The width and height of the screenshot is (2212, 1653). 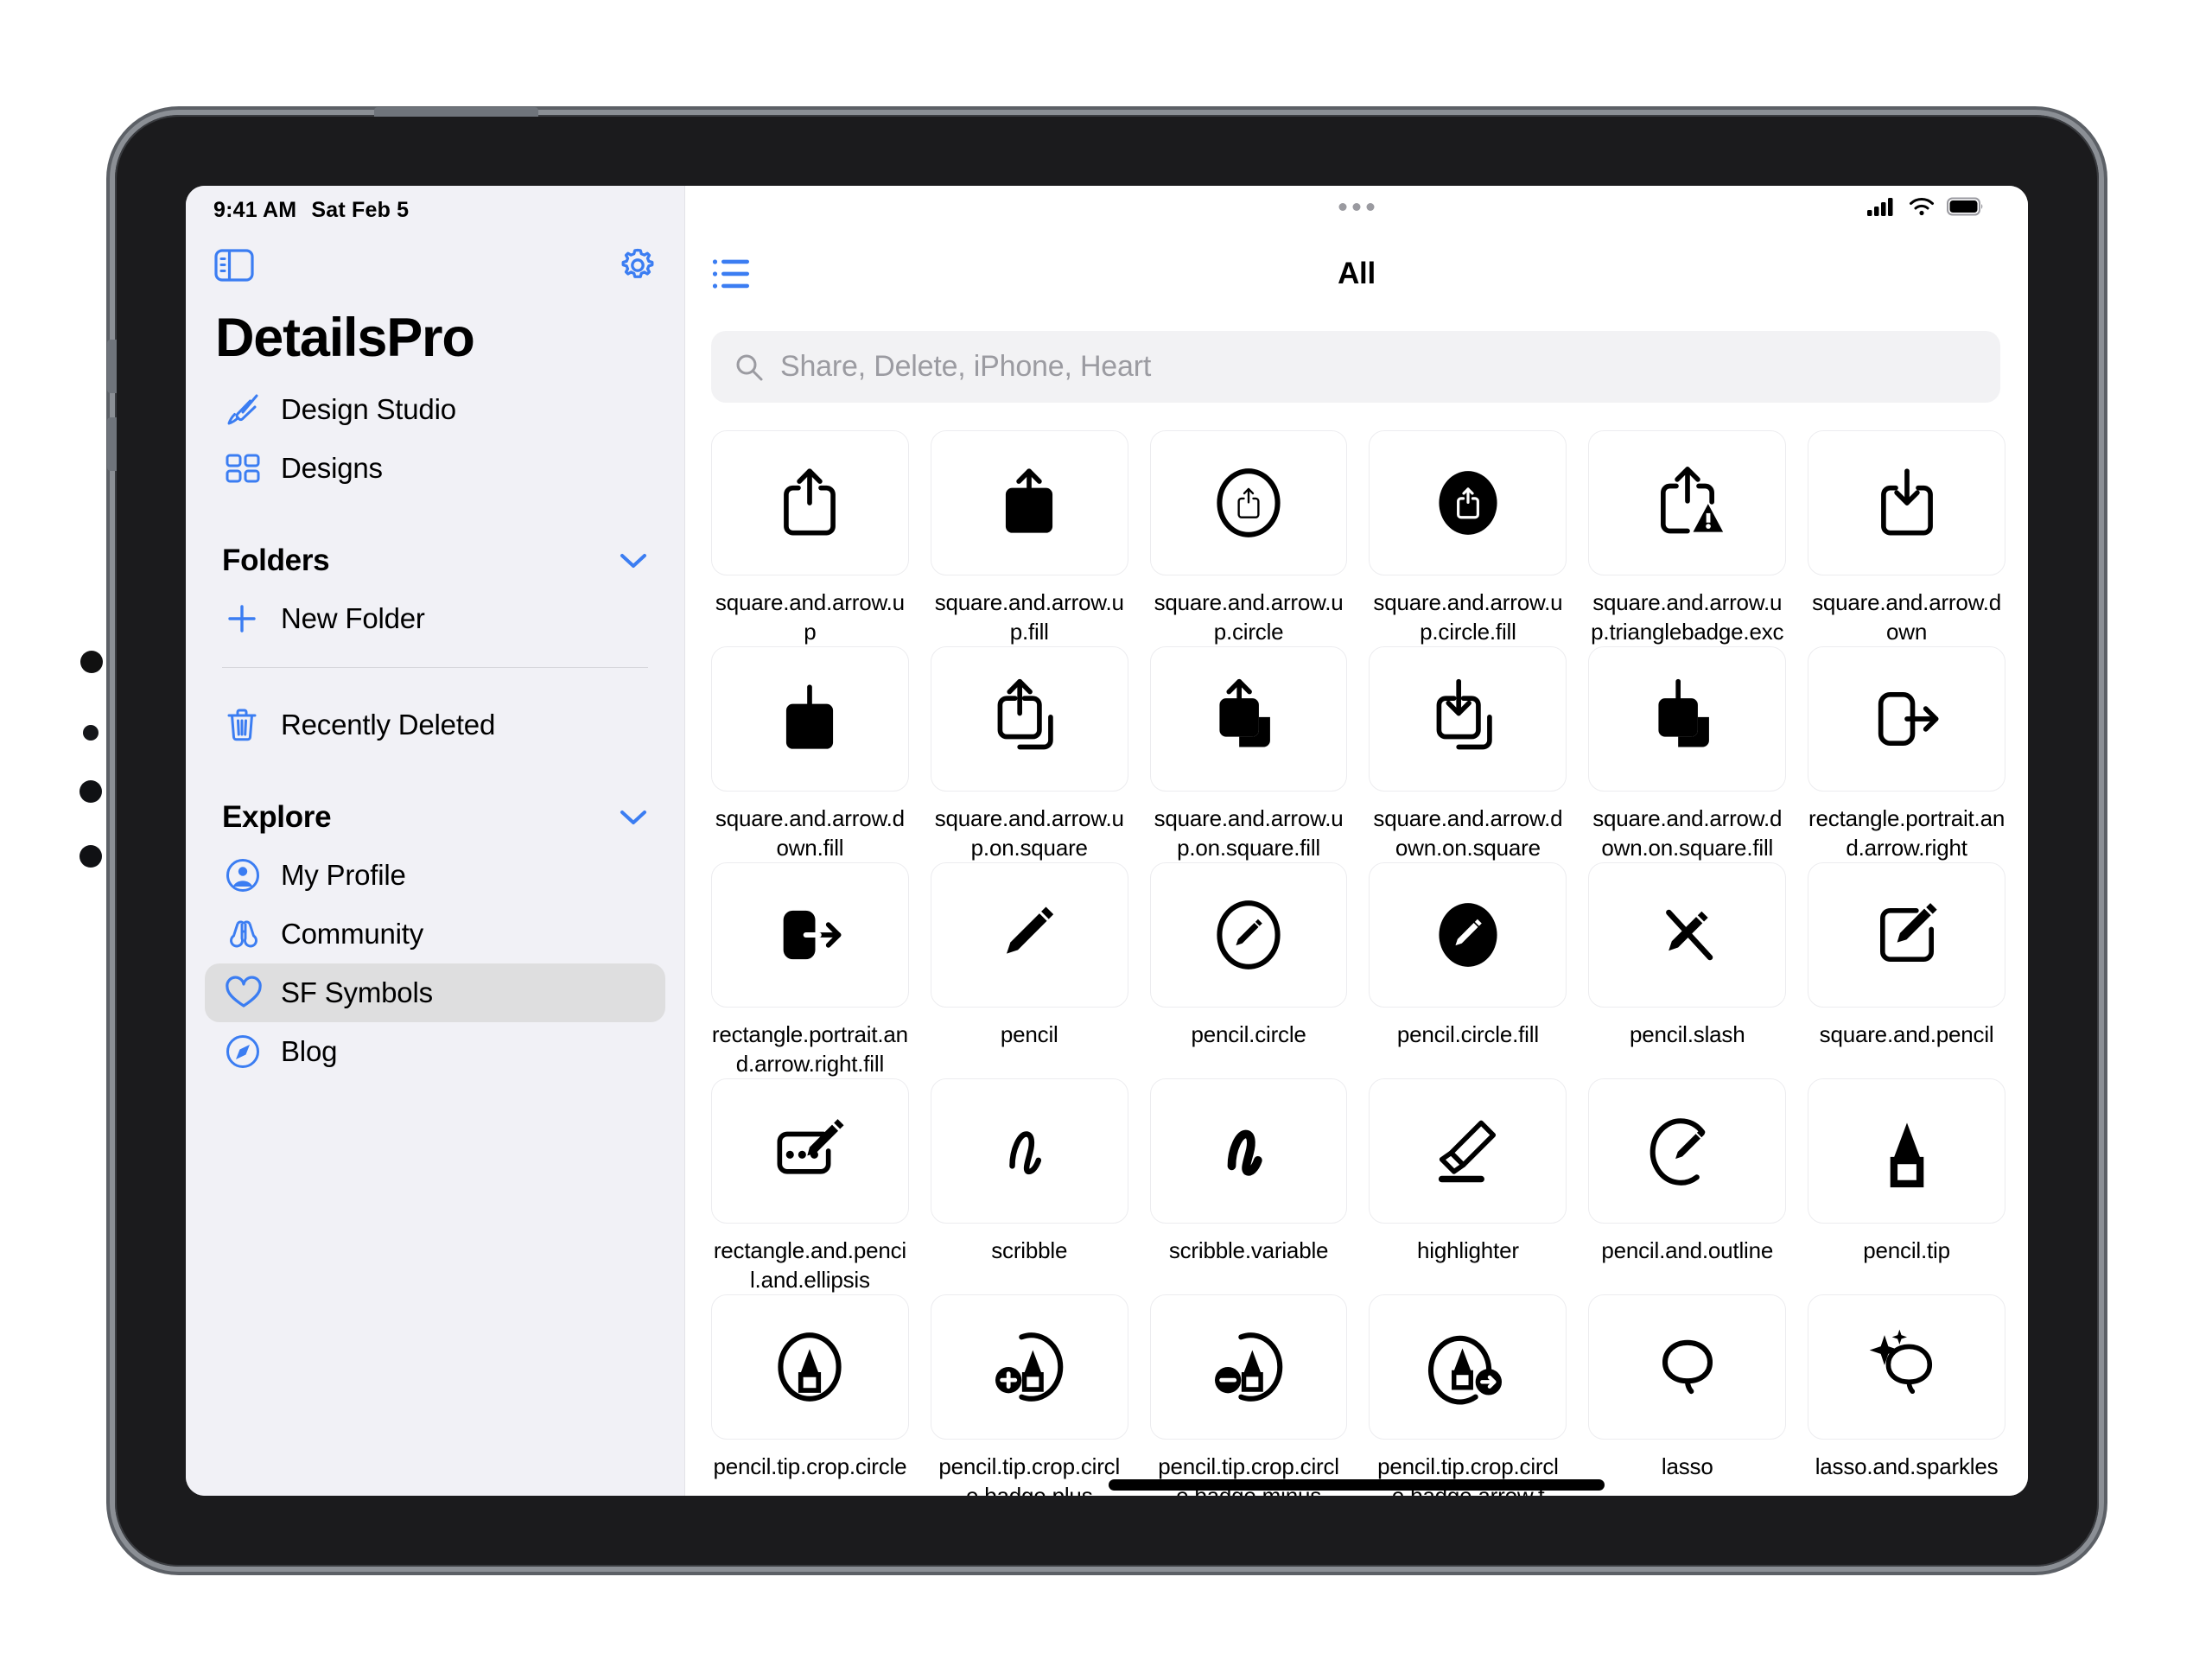 I want to click on symbol-label: scribble, so click(x=1029, y=1250).